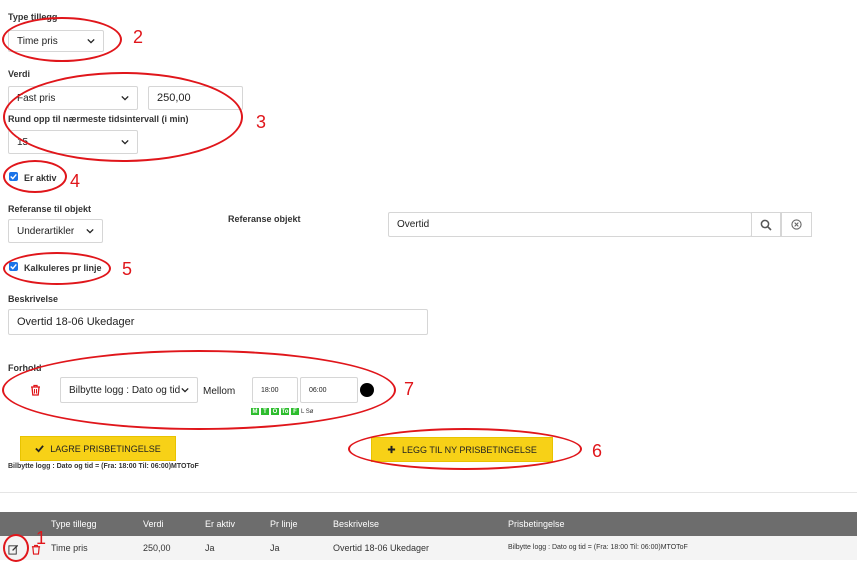 The height and width of the screenshot is (566, 857). What do you see at coordinates (275, 548) in the screenshot?
I see `cell-prlinje: Ja` at bounding box center [275, 548].